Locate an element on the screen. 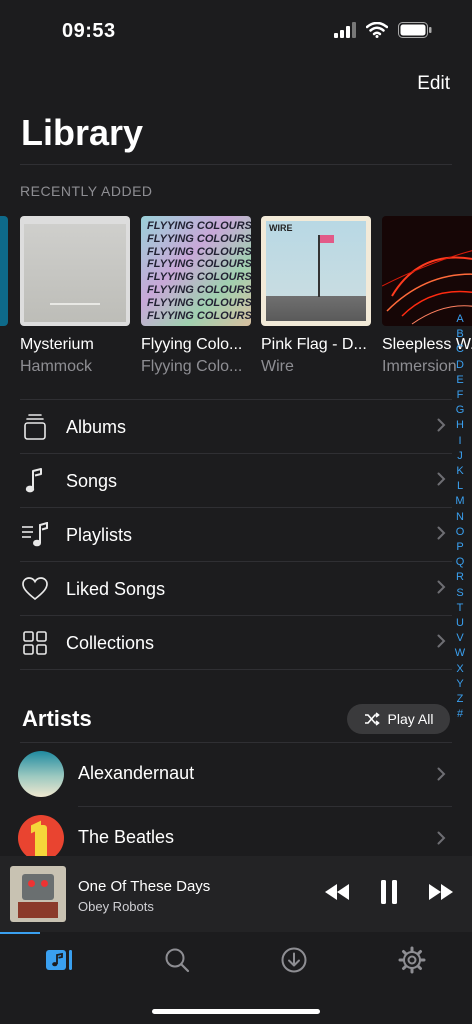 This screenshot has height=1024, width=472. partial-album-art is located at coordinates (4, 271).